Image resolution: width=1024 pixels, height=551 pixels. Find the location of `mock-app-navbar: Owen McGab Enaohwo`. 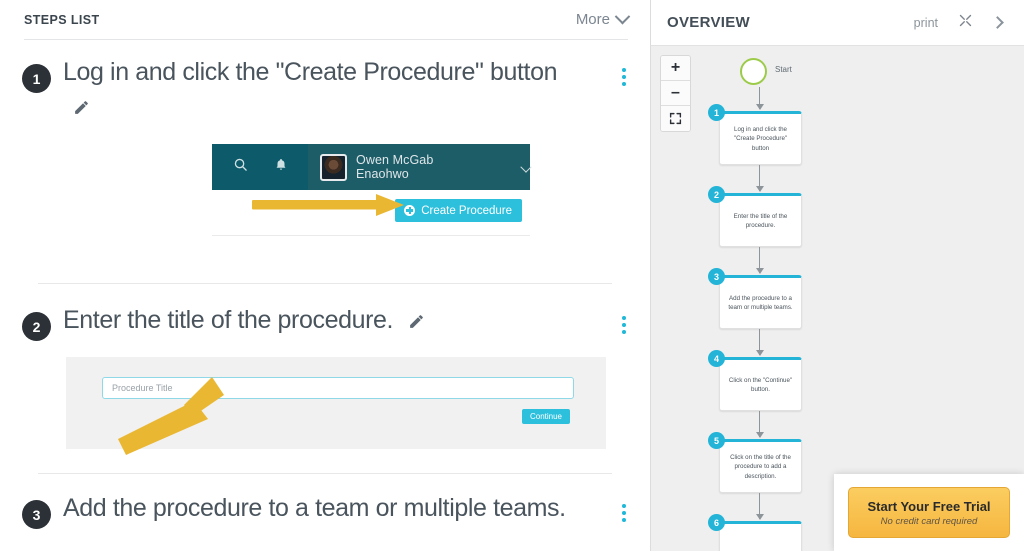

mock-app-navbar: Owen McGab Enaohwo is located at coordinates (372, 167).